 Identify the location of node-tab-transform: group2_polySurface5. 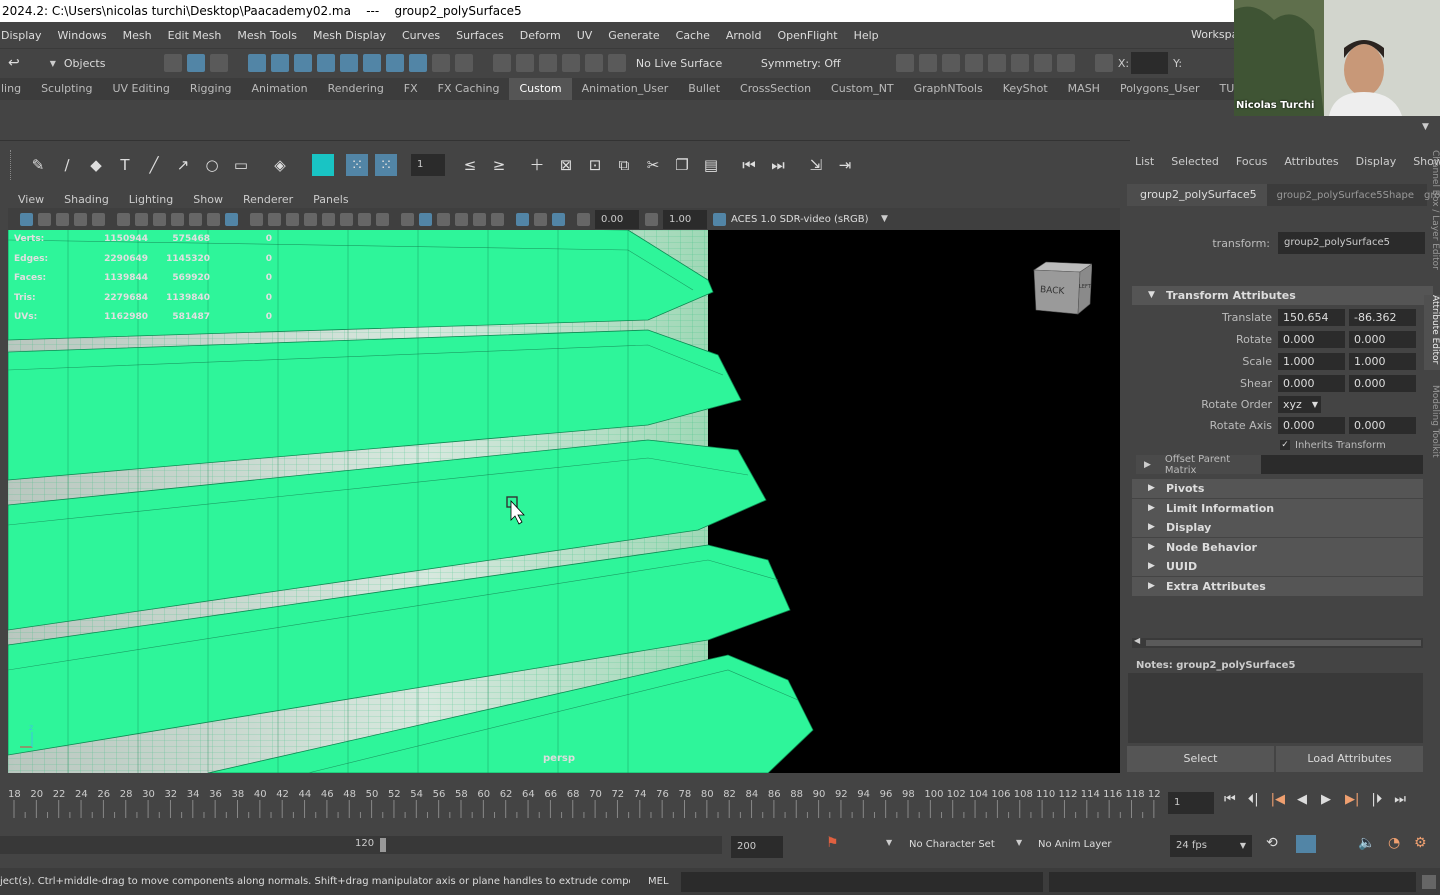
(1197, 195).